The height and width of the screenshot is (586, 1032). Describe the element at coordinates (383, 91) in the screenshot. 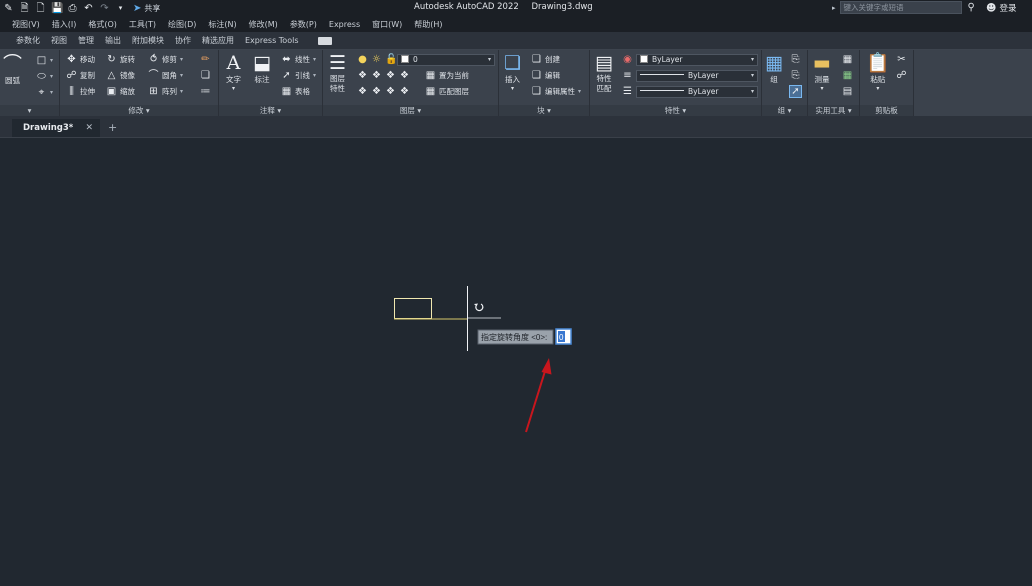

I see `layer-tools-row-2: ❖ ❖ ❖ ❖` at that location.